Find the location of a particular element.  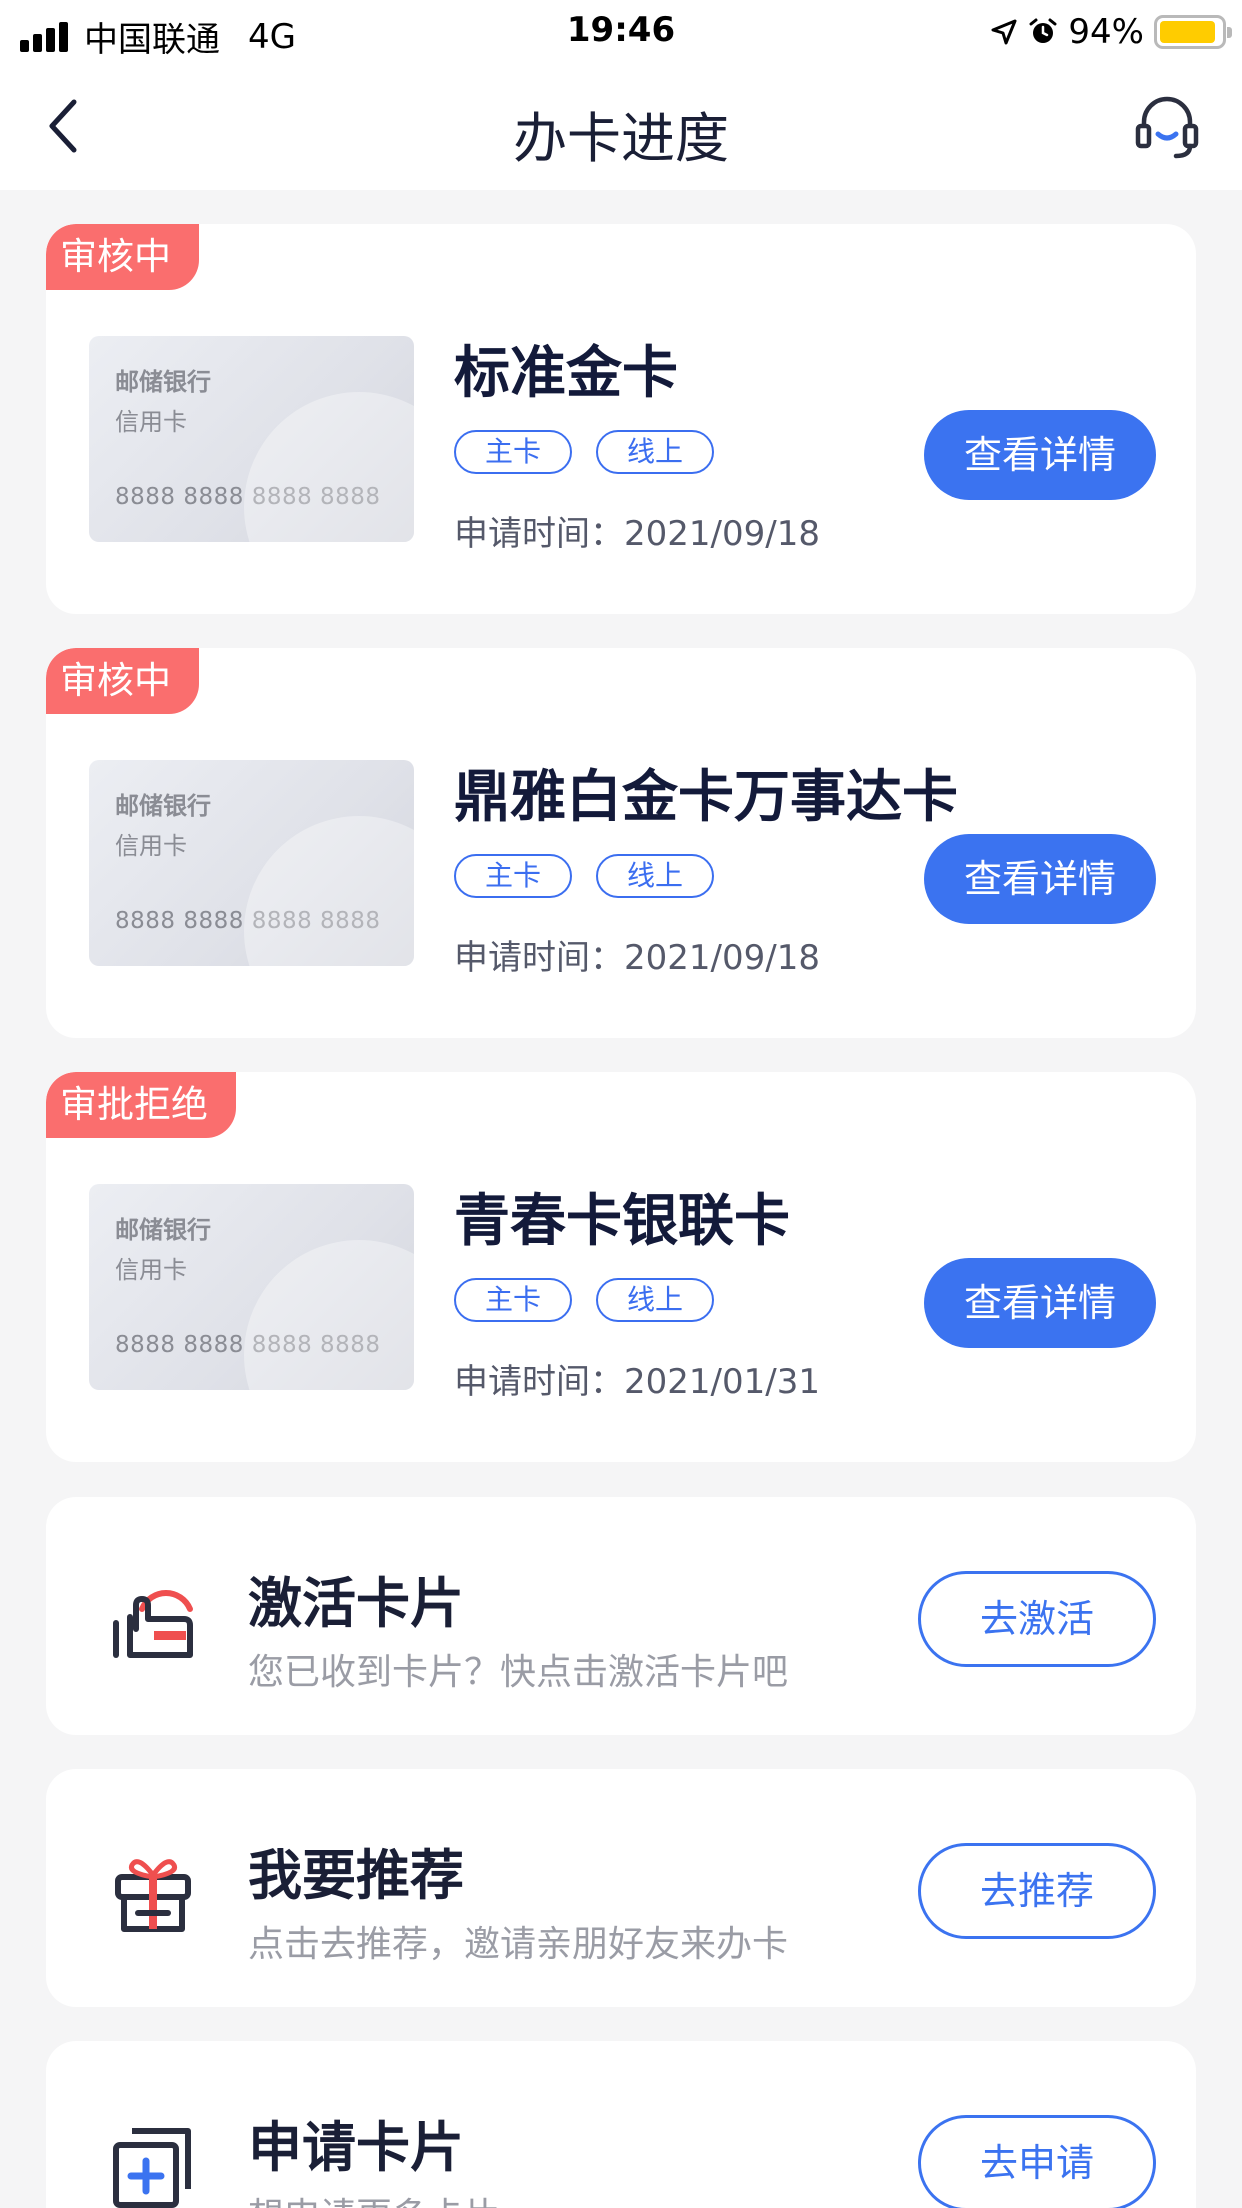

add-card-icon is located at coordinates (152, 2168).